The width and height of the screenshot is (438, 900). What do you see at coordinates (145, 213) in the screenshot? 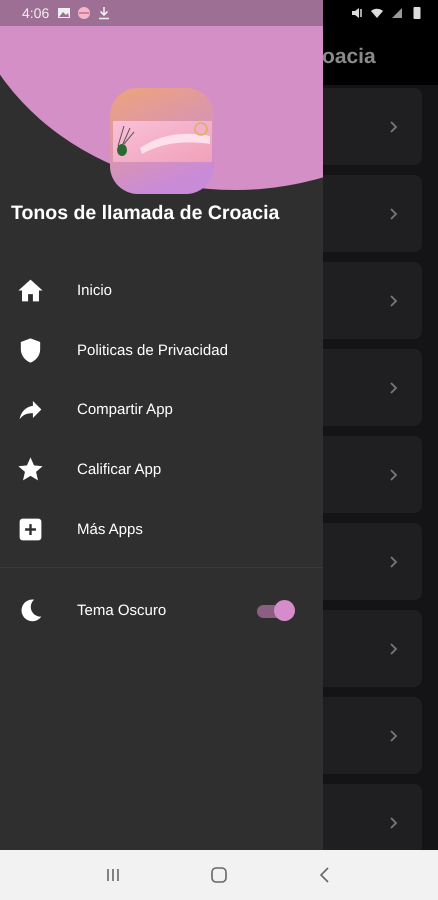
I see `drawer-title: Tonos de llamada de Croacia` at bounding box center [145, 213].